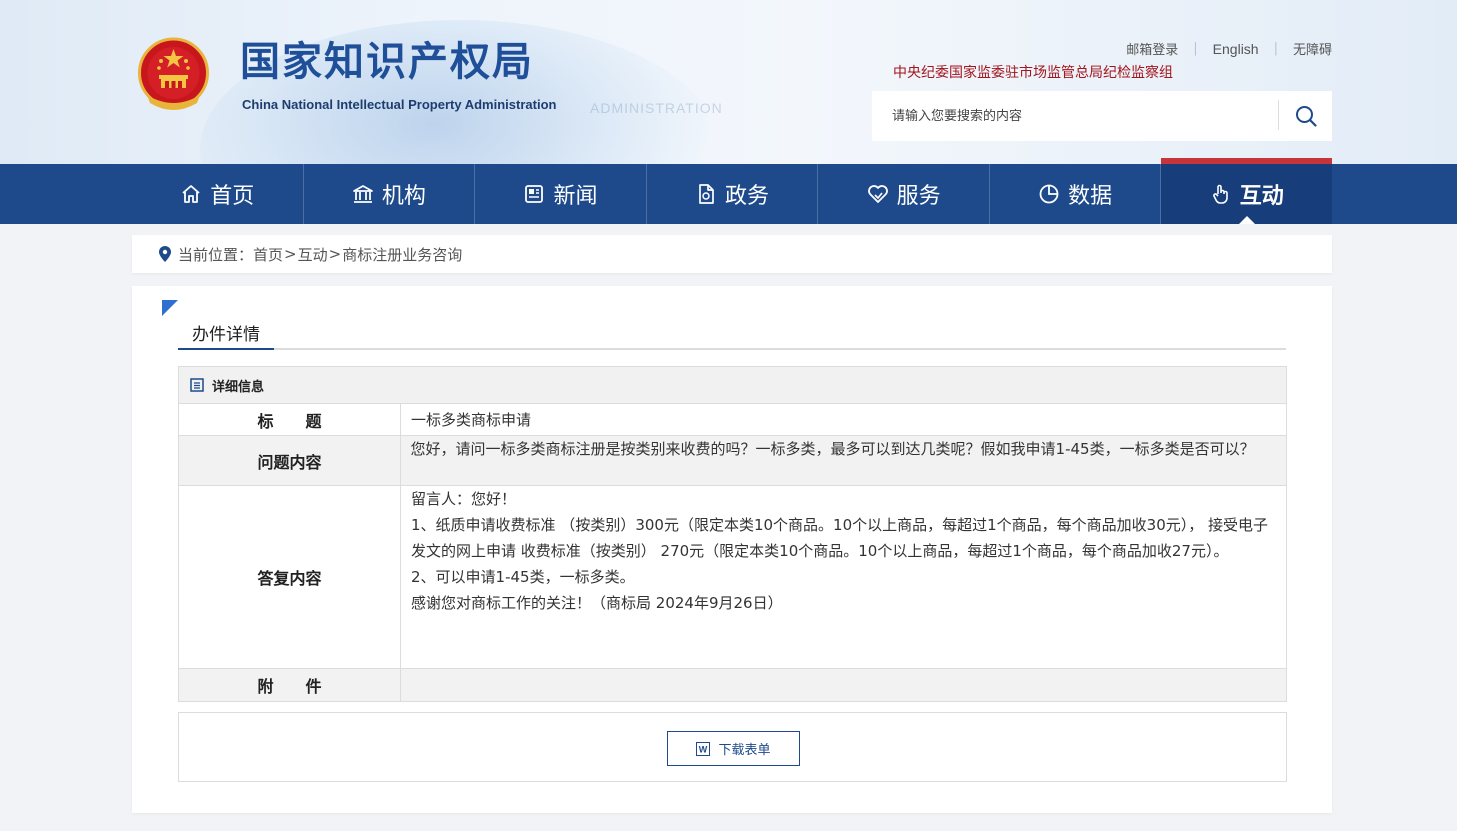 The image size is (1457, 831). I want to click on section-title-bar: 办件详情, so click(732, 334).